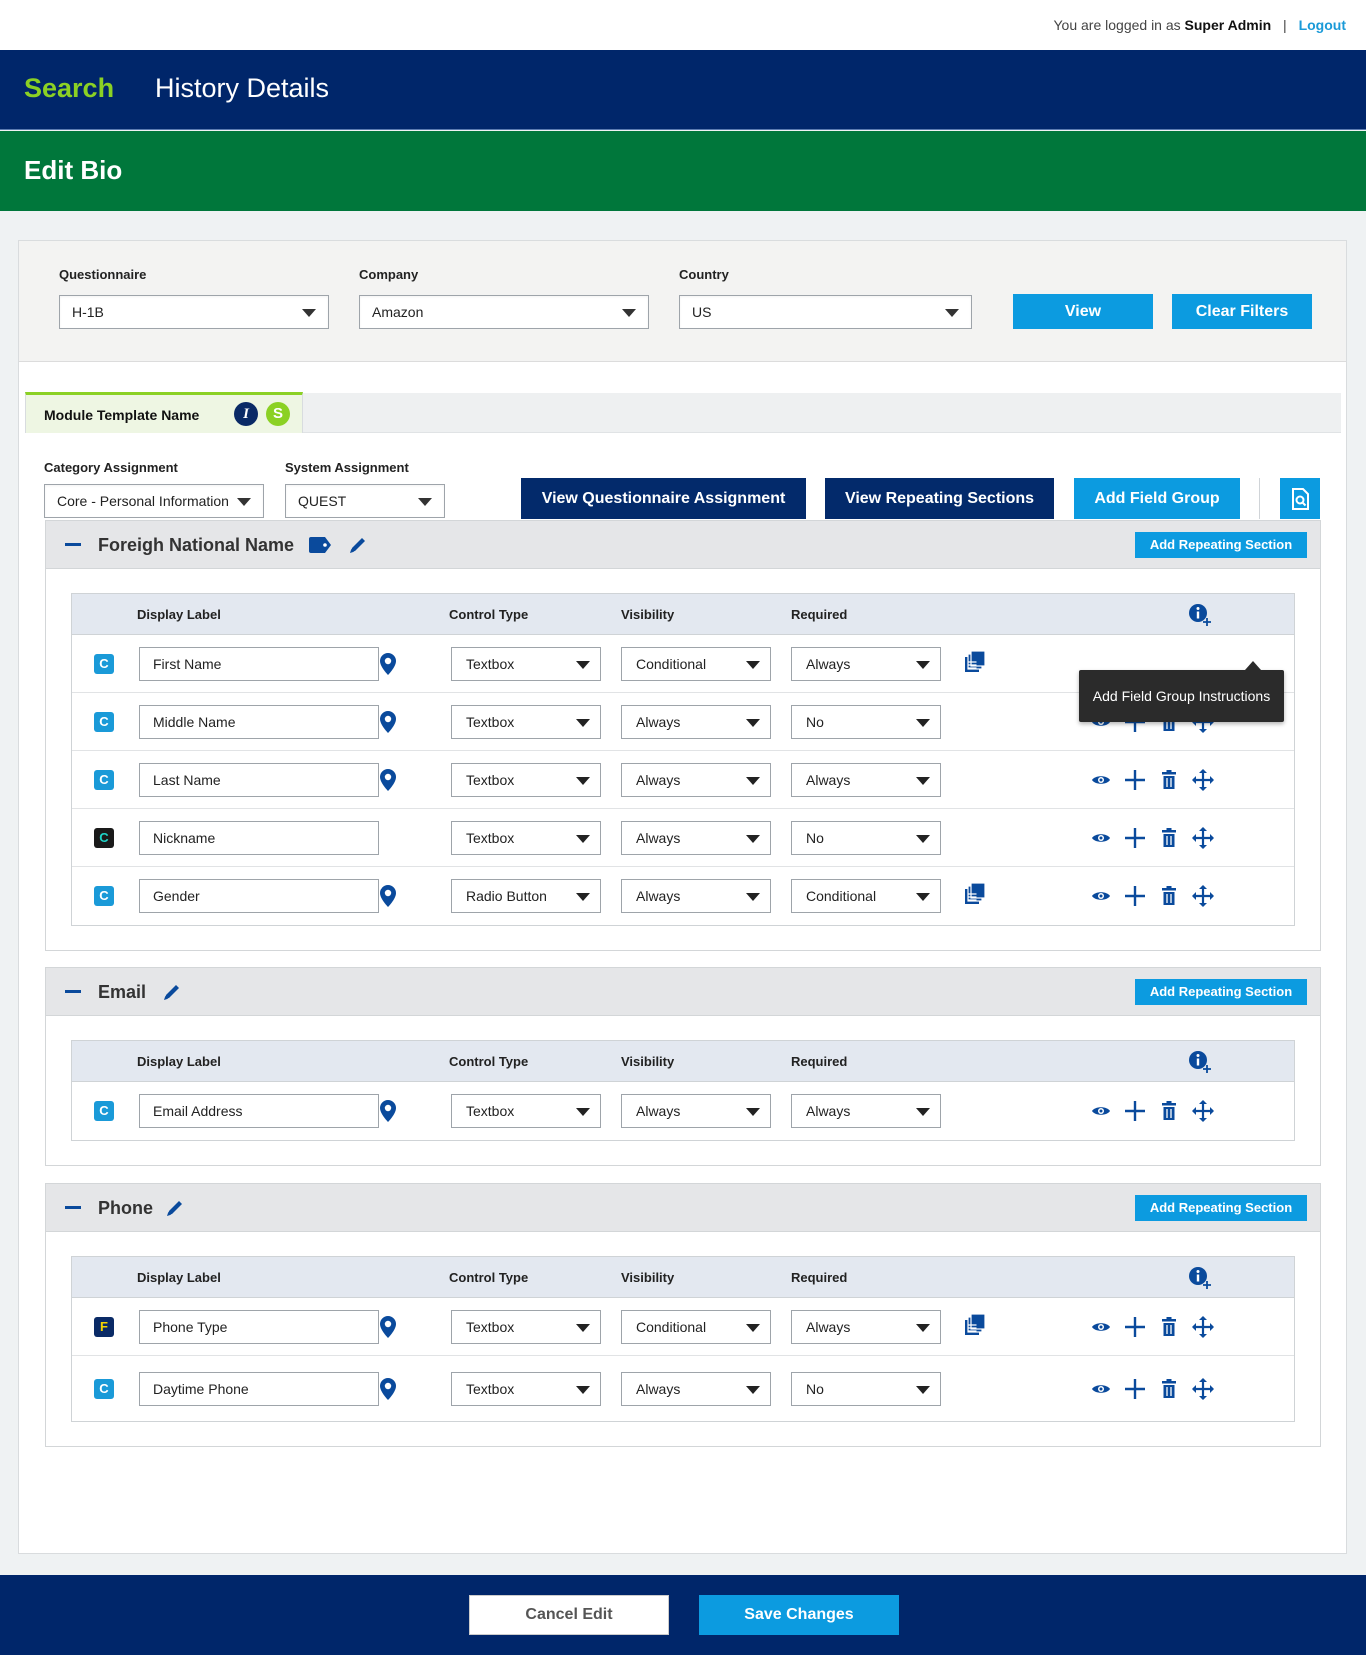  What do you see at coordinates (246, 414) in the screenshot?
I see `badge-i: I` at bounding box center [246, 414].